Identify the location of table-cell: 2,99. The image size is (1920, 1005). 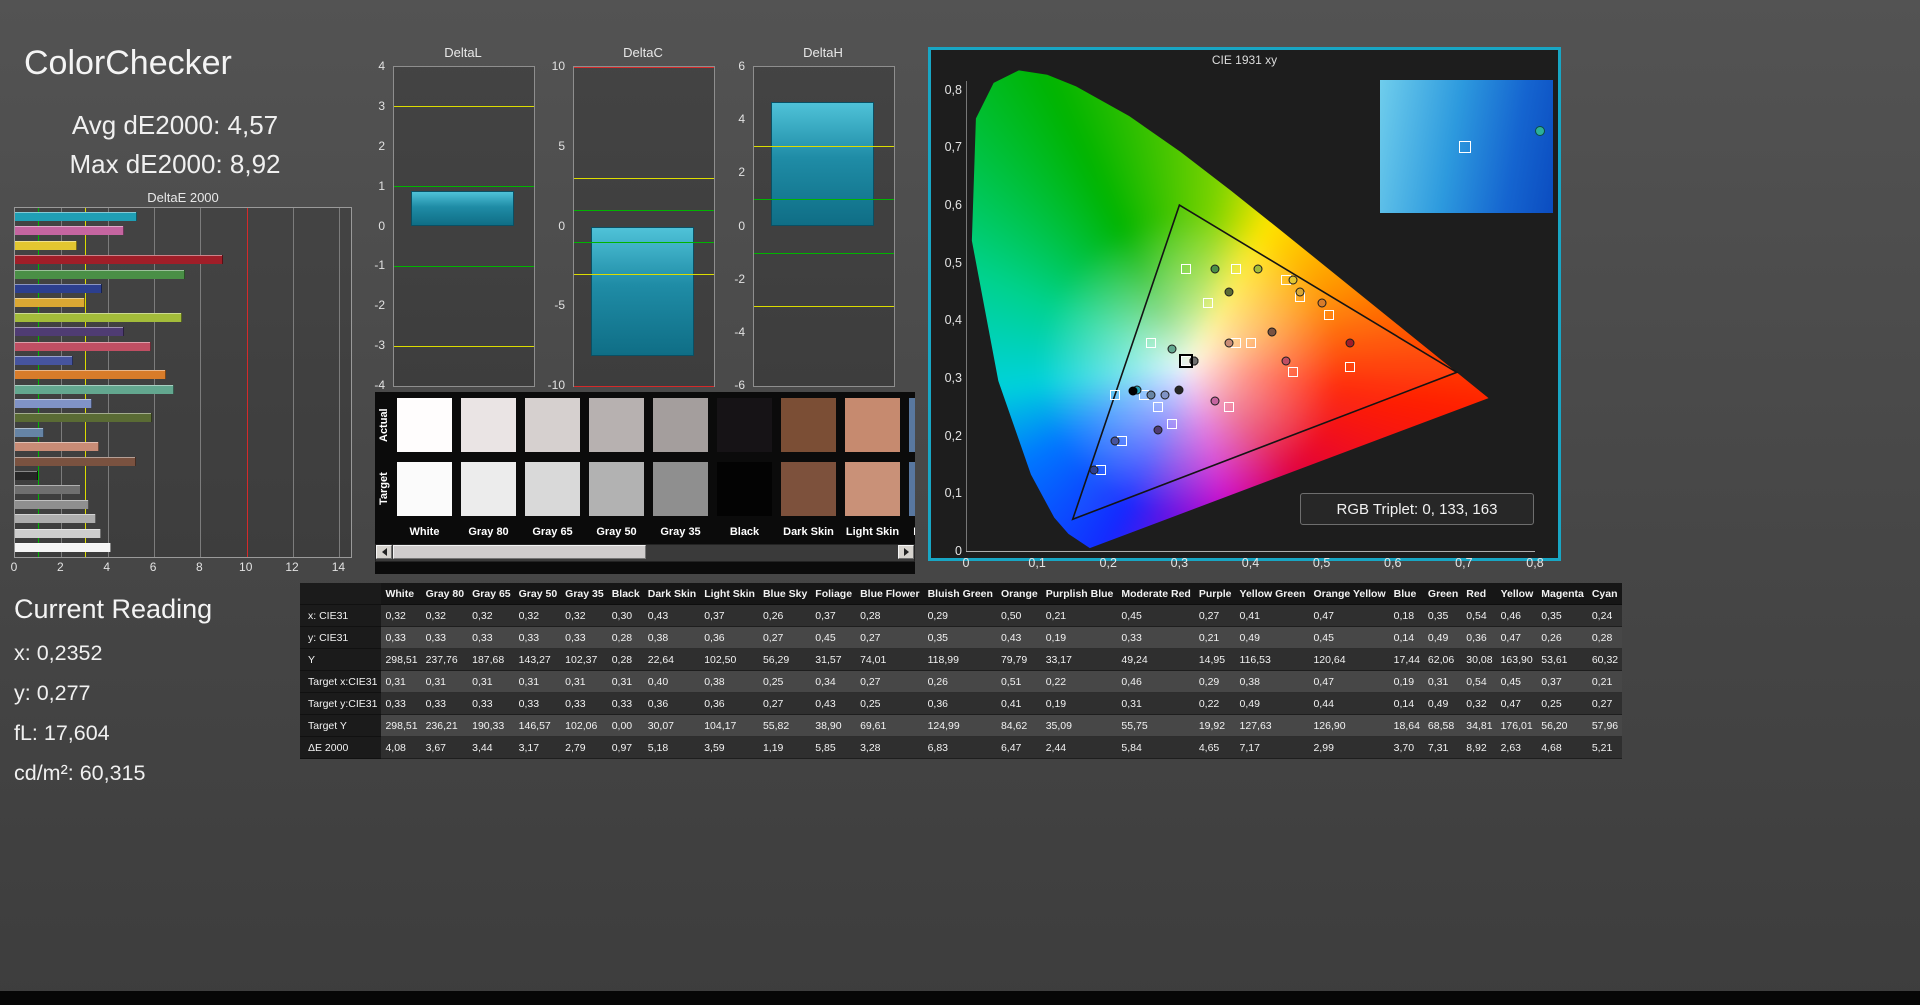
(1349, 747).